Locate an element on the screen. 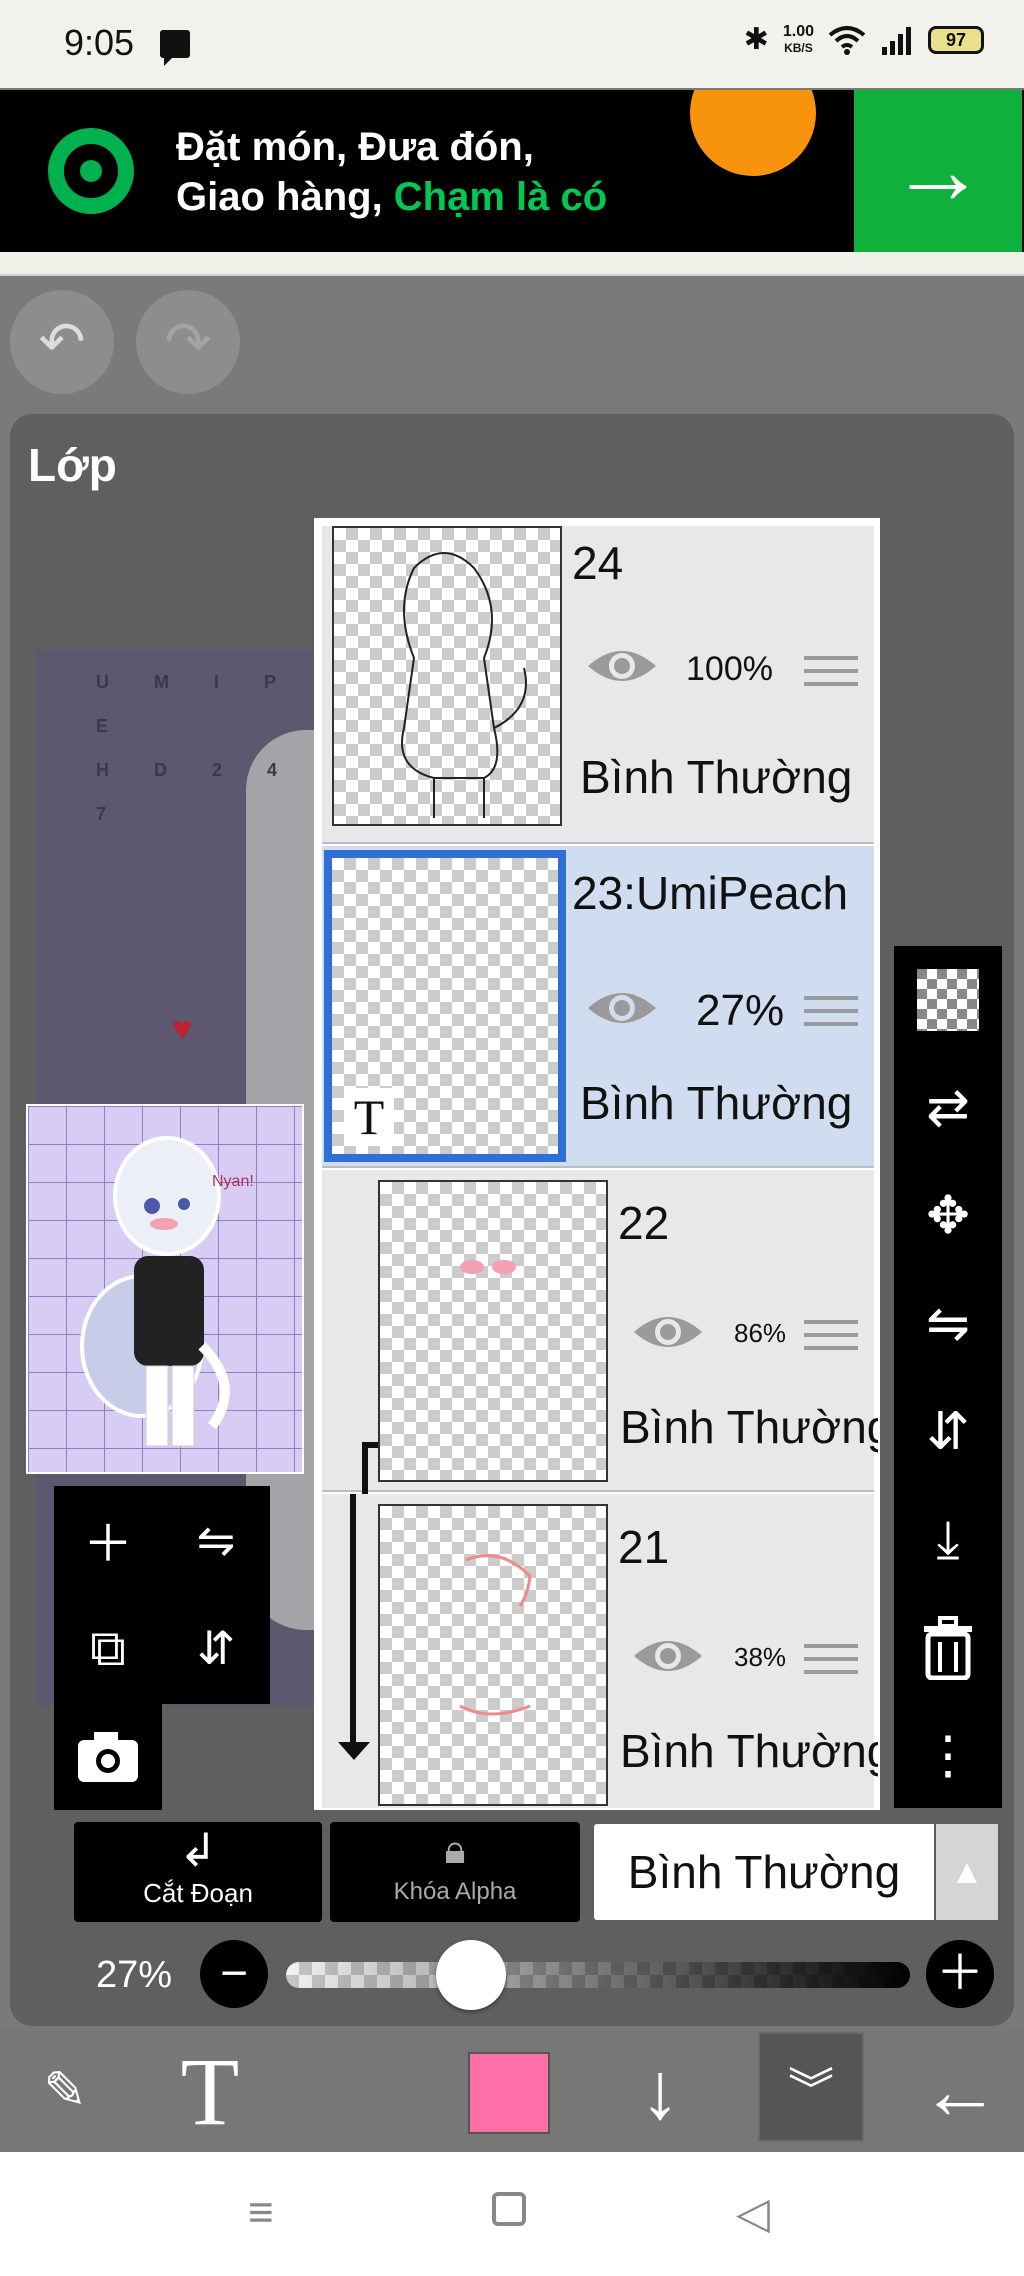 This screenshot has height=2276, width=1024. download-icon: ⤓ is located at coordinates (948, 1539).